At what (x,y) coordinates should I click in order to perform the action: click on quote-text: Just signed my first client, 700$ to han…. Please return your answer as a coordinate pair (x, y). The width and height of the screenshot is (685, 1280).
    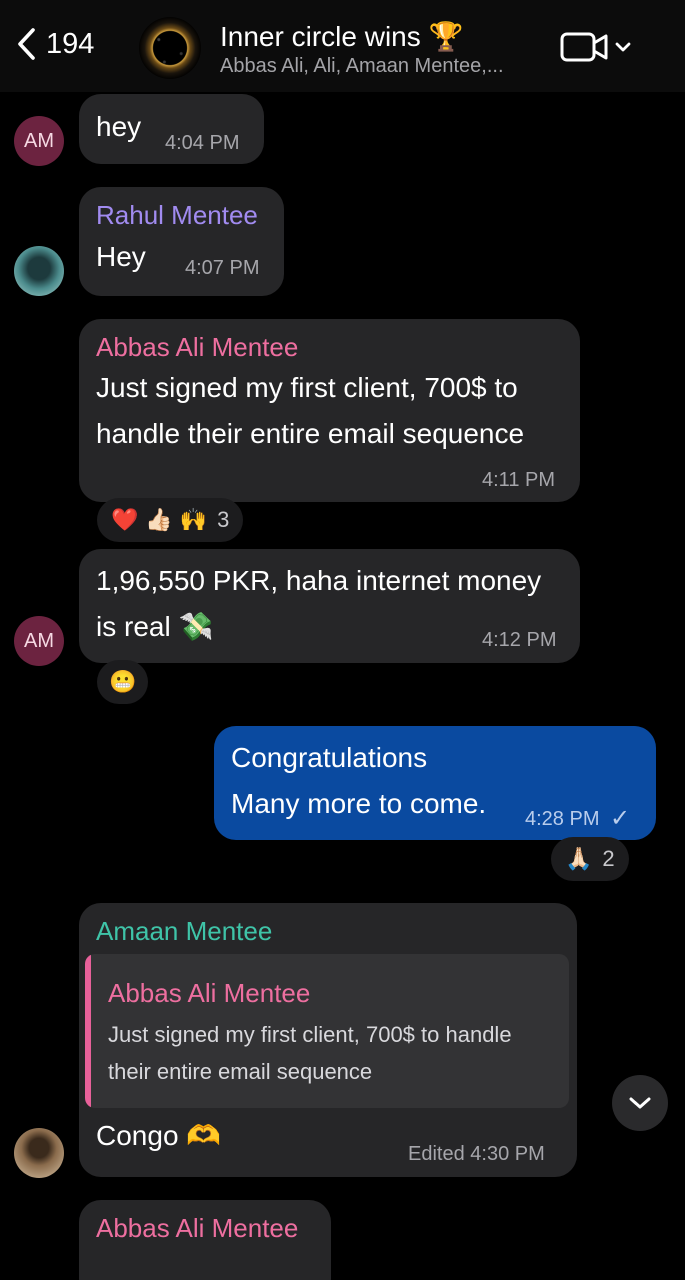
    Looking at the image, I should click on (310, 1034).